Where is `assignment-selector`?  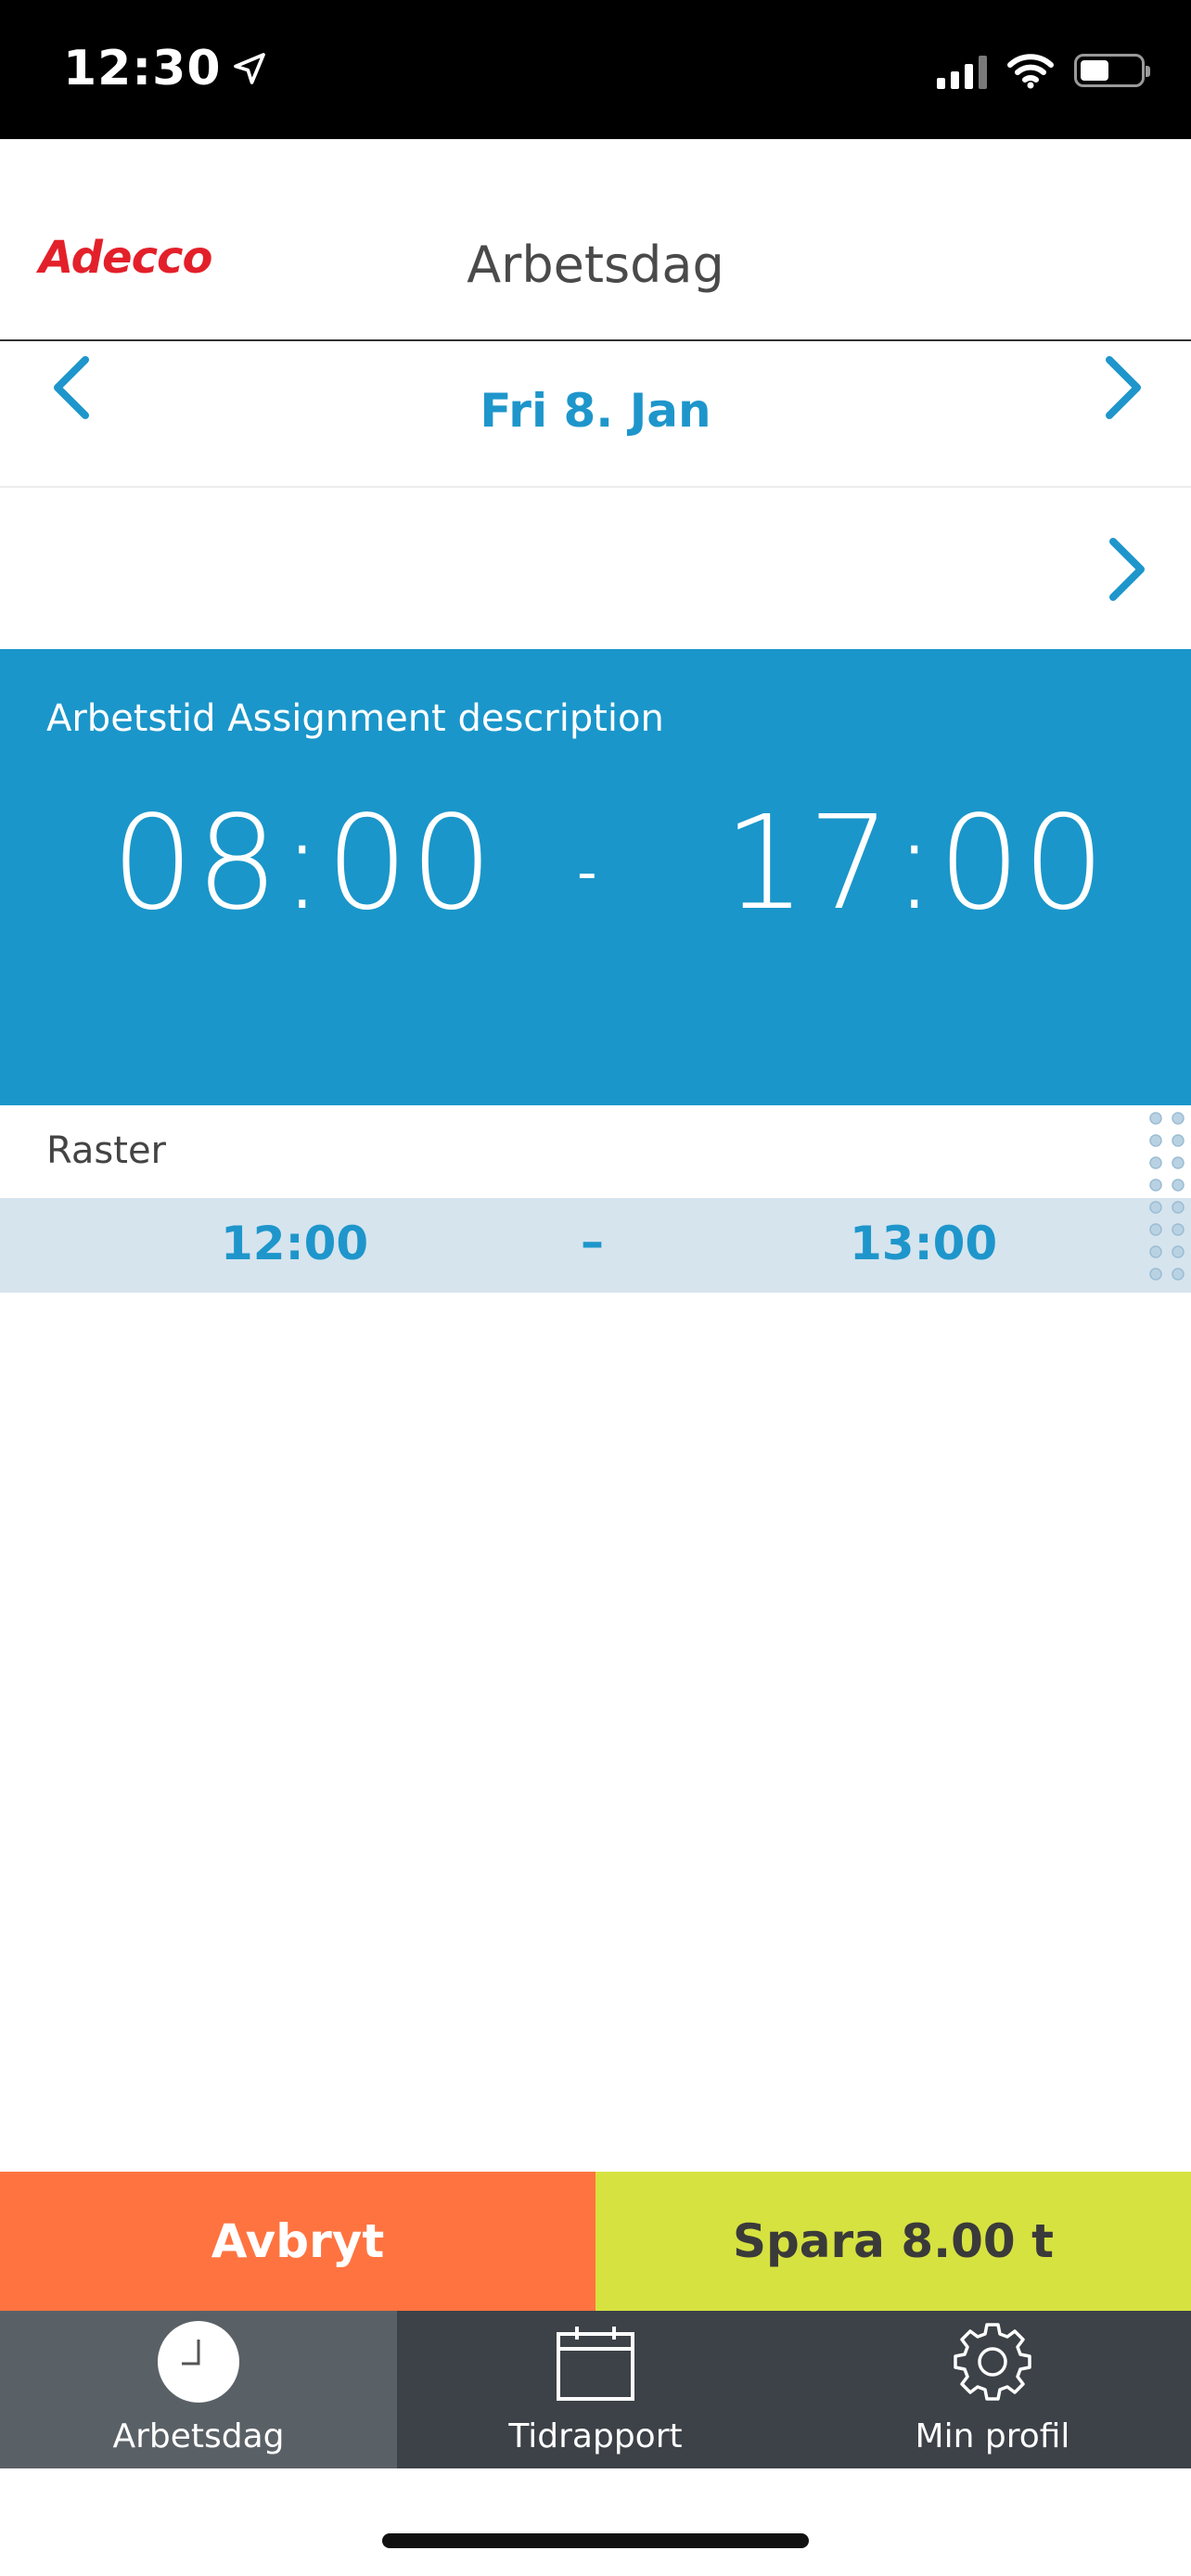 assignment-selector is located at coordinates (595, 568).